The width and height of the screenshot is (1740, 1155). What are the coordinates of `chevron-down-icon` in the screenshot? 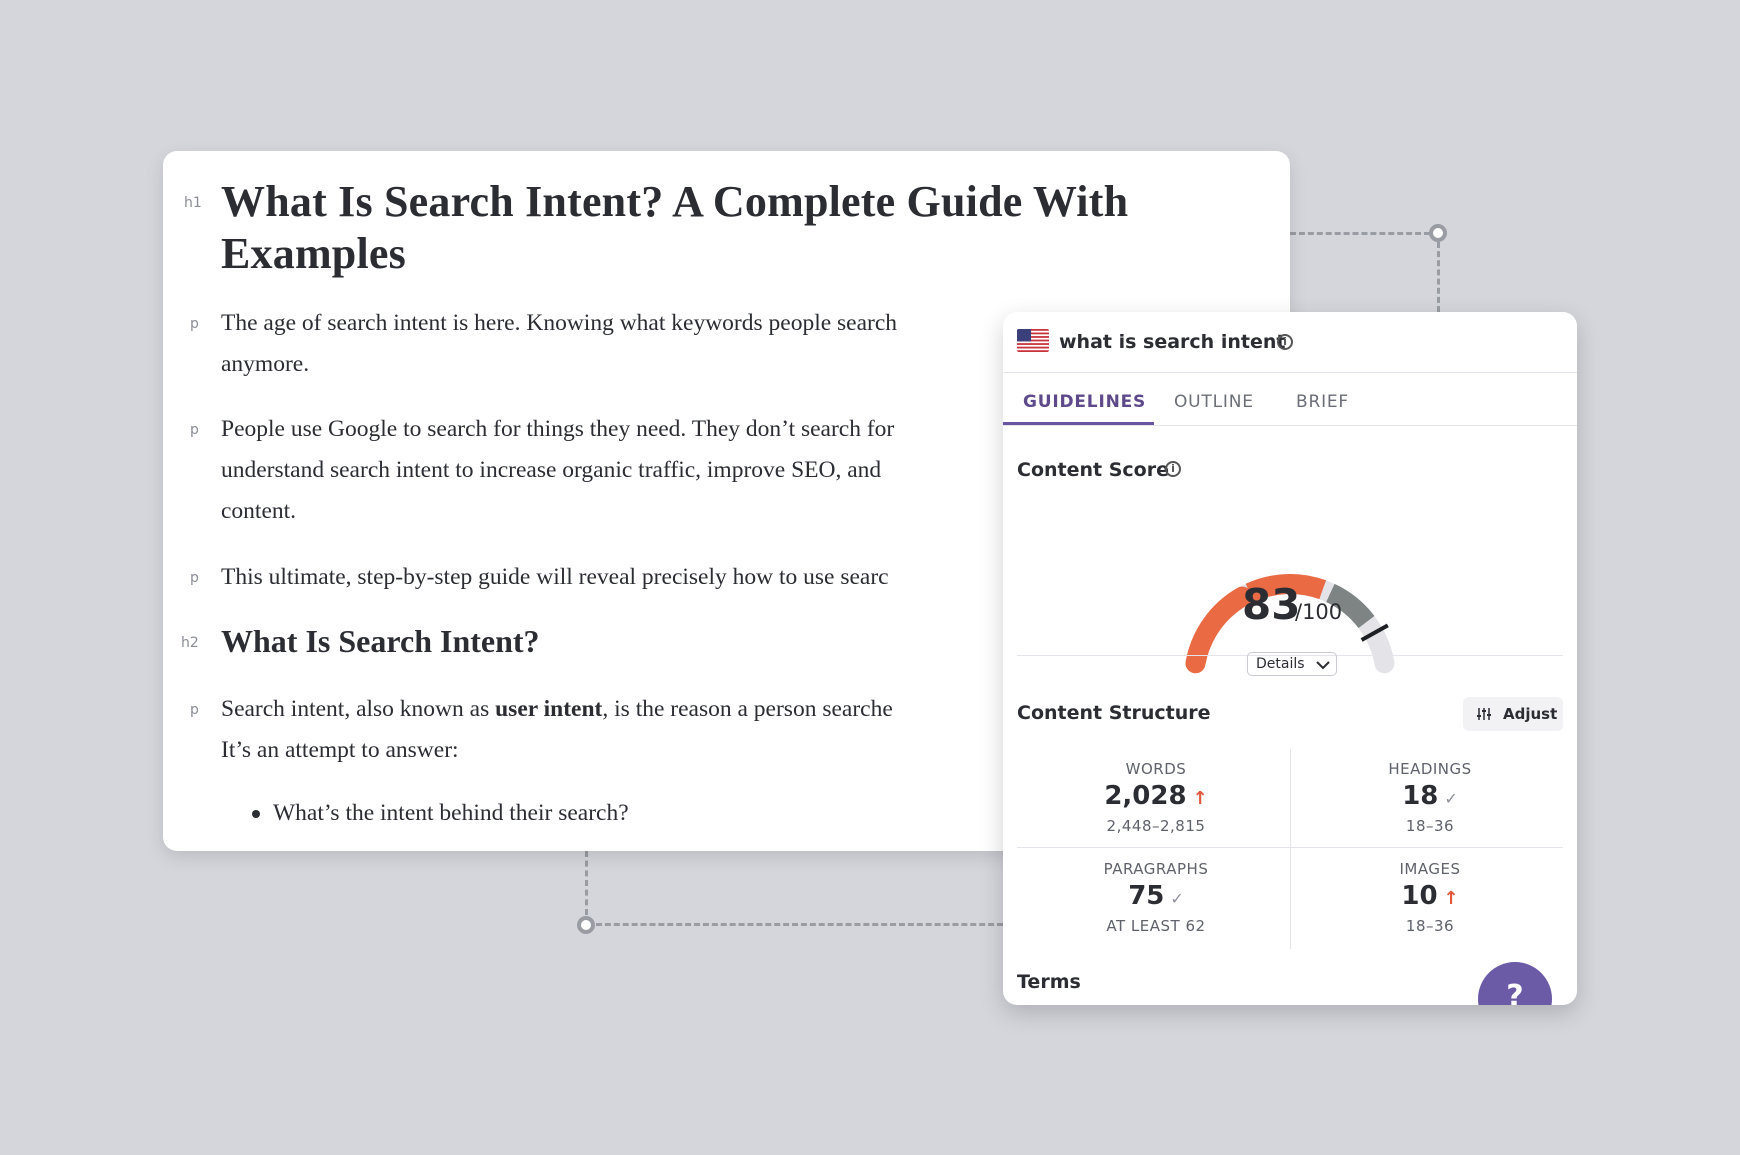 It's located at (1323, 665).